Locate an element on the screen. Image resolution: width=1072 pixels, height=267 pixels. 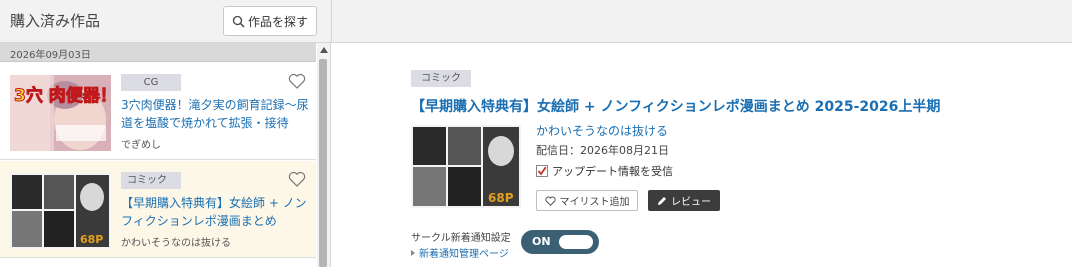
review-label: レビュー is located at coordinates (691, 202).